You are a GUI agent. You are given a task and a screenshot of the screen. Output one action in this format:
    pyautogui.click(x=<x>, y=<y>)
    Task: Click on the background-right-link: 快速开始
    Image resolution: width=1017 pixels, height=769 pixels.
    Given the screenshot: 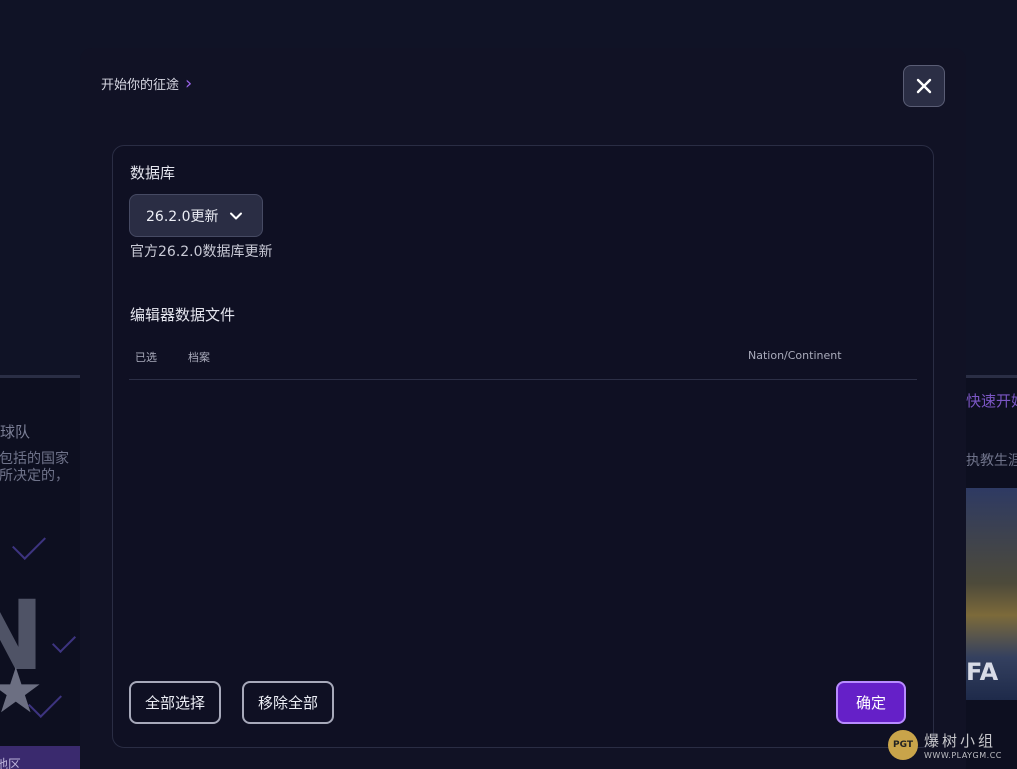 What is the action you would take?
    pyautogui.click(x=991, y=401)
    